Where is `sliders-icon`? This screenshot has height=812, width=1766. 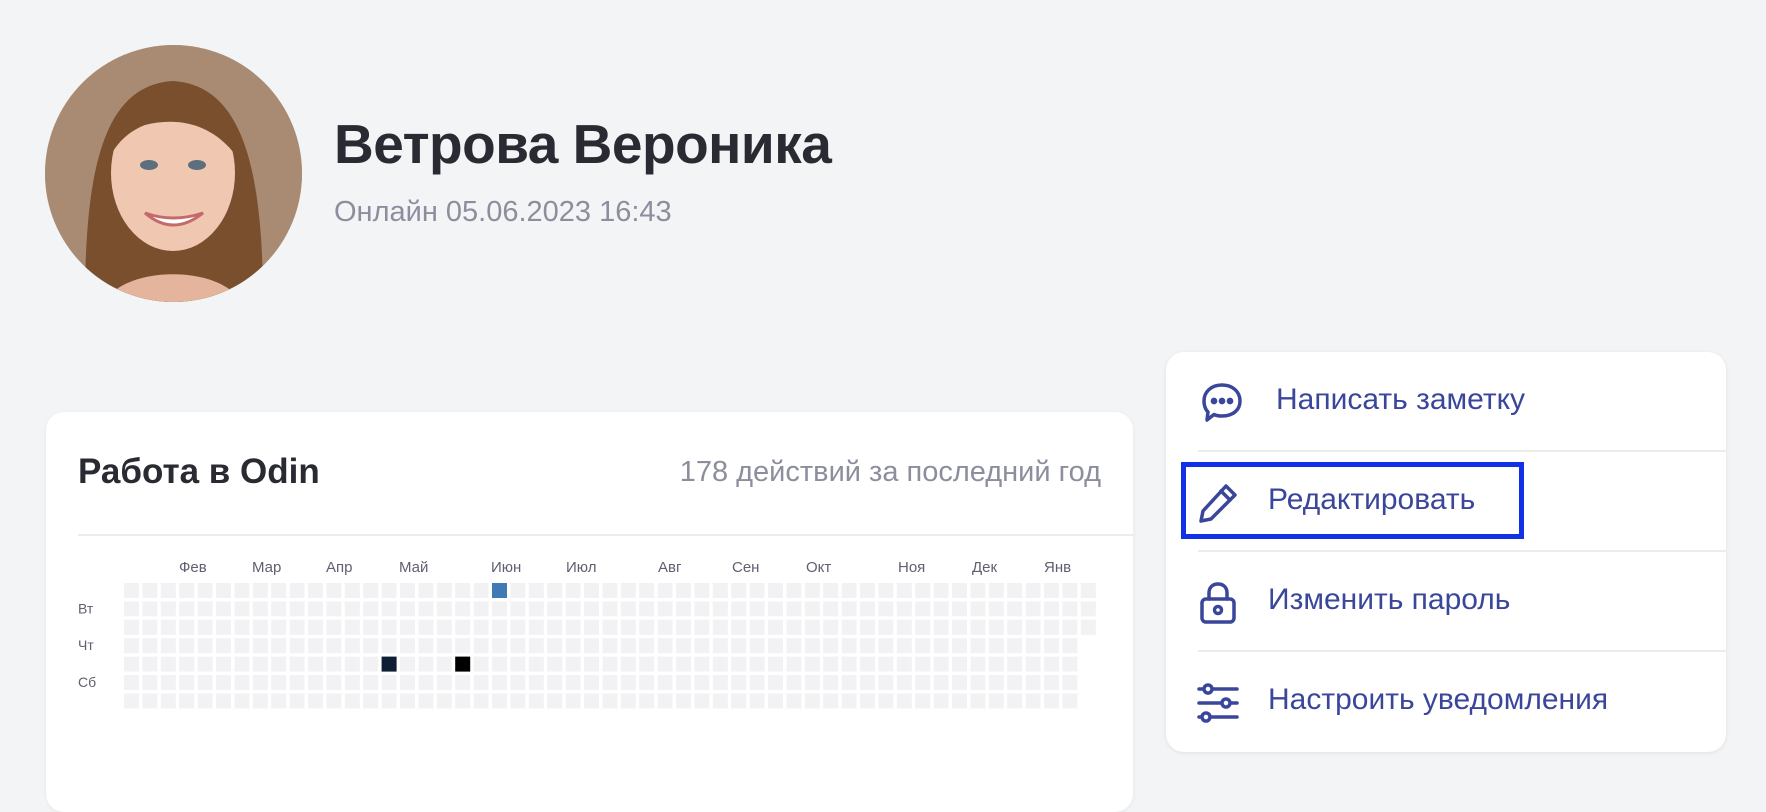
sliders-icon is located at coordinates (1218, 703).